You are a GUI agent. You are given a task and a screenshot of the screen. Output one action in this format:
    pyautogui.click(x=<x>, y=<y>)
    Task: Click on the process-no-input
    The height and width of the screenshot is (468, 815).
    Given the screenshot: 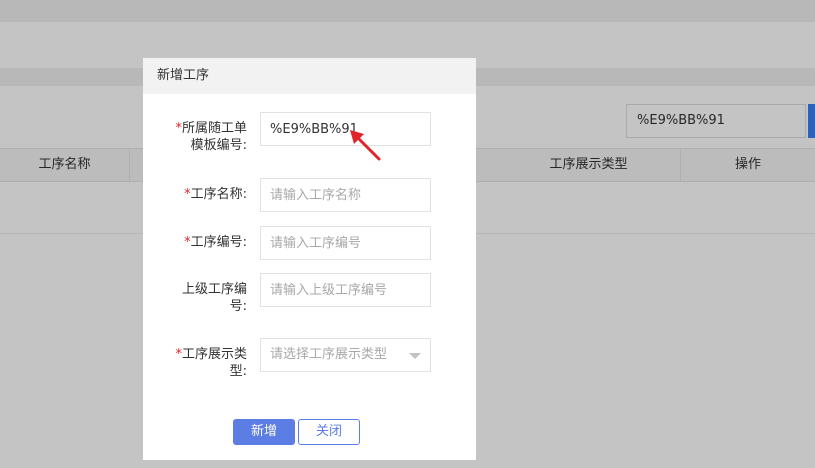 What is the action you would take?
    pyautogui.click(x=345, y=243)
    